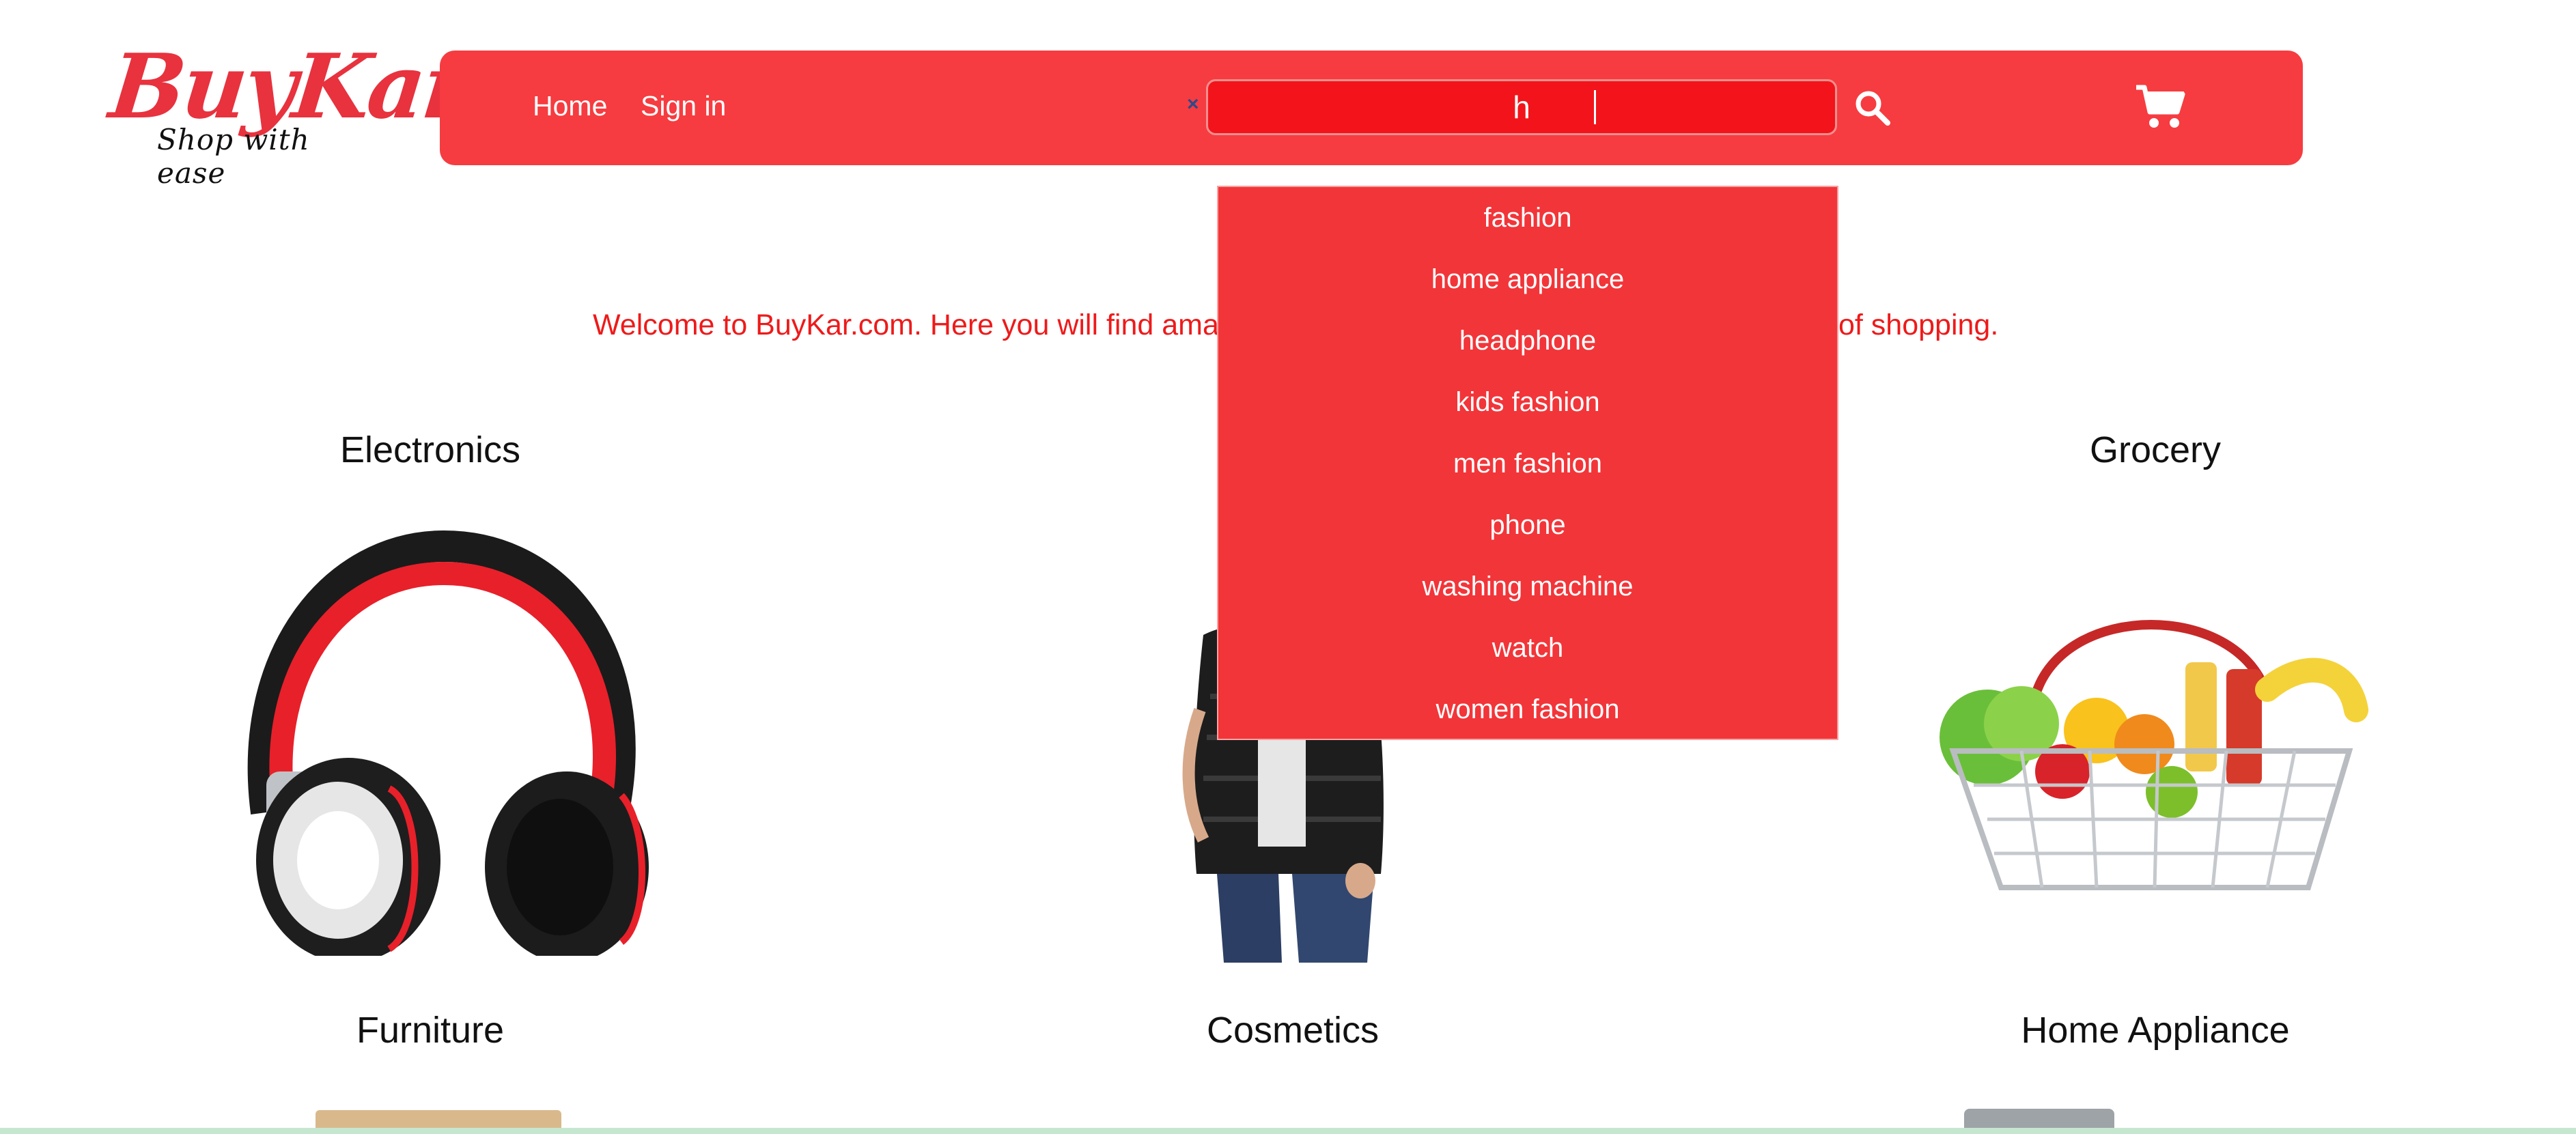 Image resolution: width=2576 pixels, height=1134 pixels. What do you see at coordinates (1293, 1030) in the screenshot?
I see `category-title-cosmetics: Cosmetics` at bounding box center [1293, 1030].